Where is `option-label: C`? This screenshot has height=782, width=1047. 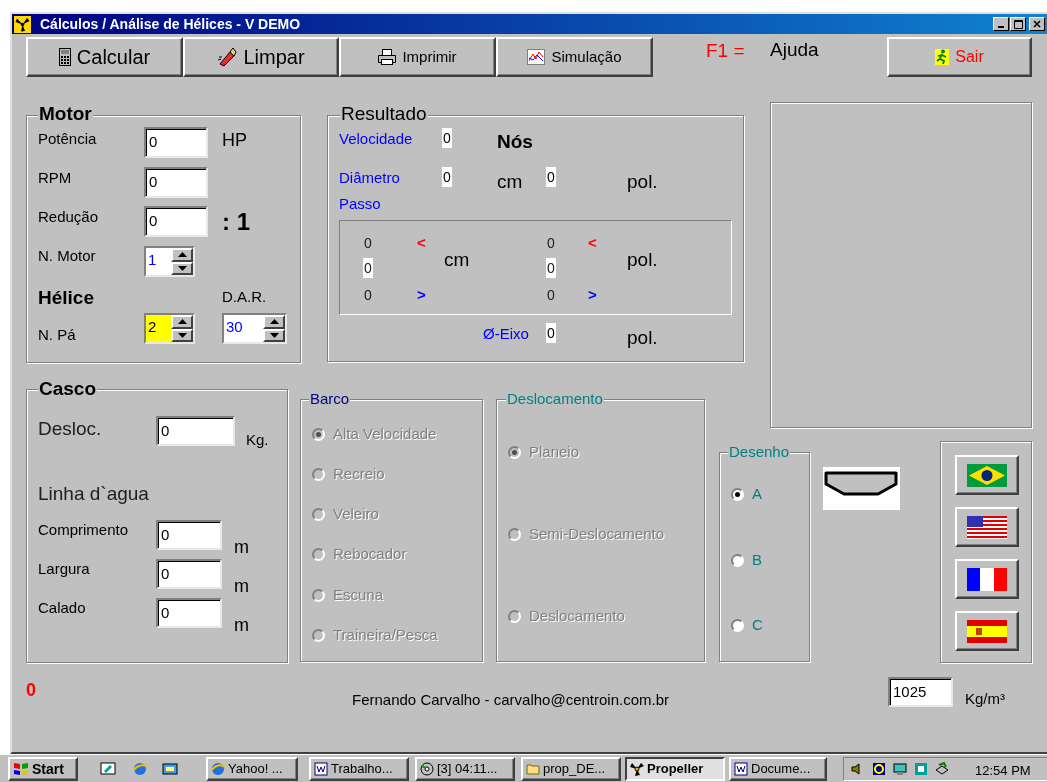
option-label: C is located at coordinates (757, 625).